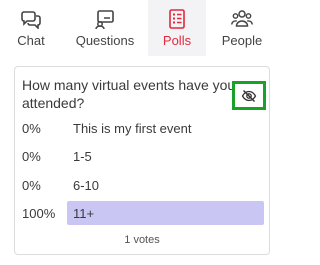 The height and width of the screenshot is (265, 320). Describe the element at coordinates (86, 185) in the screenshot. I see `option-text: 6-10` at that location.